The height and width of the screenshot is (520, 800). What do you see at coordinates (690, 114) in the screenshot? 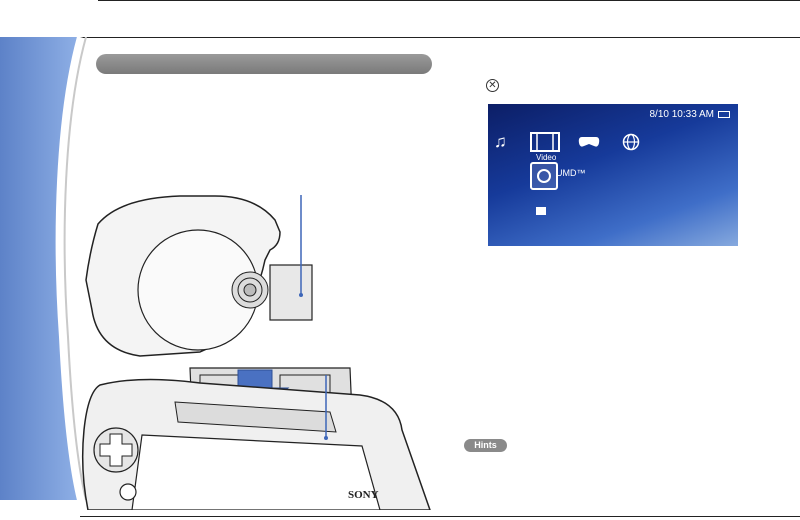
I see `status-clock: 8/10 10:33 AM` at bounding box center [690, 114].